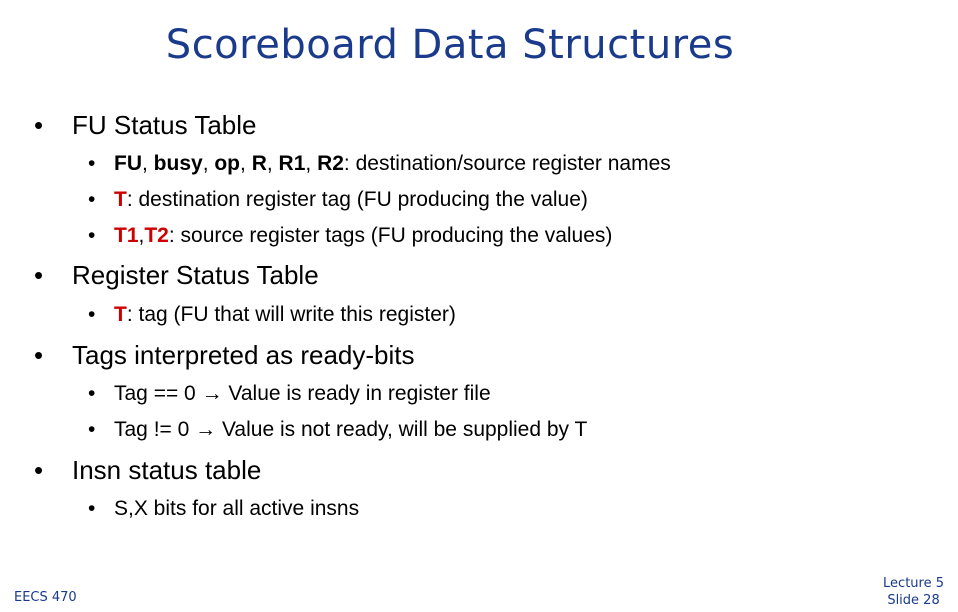 The height and width of the screenshot is (612, 958). Describe the element at coordinates (164, 125) in the screenshot. I see `bullet-text: FU Status Table` at that location.